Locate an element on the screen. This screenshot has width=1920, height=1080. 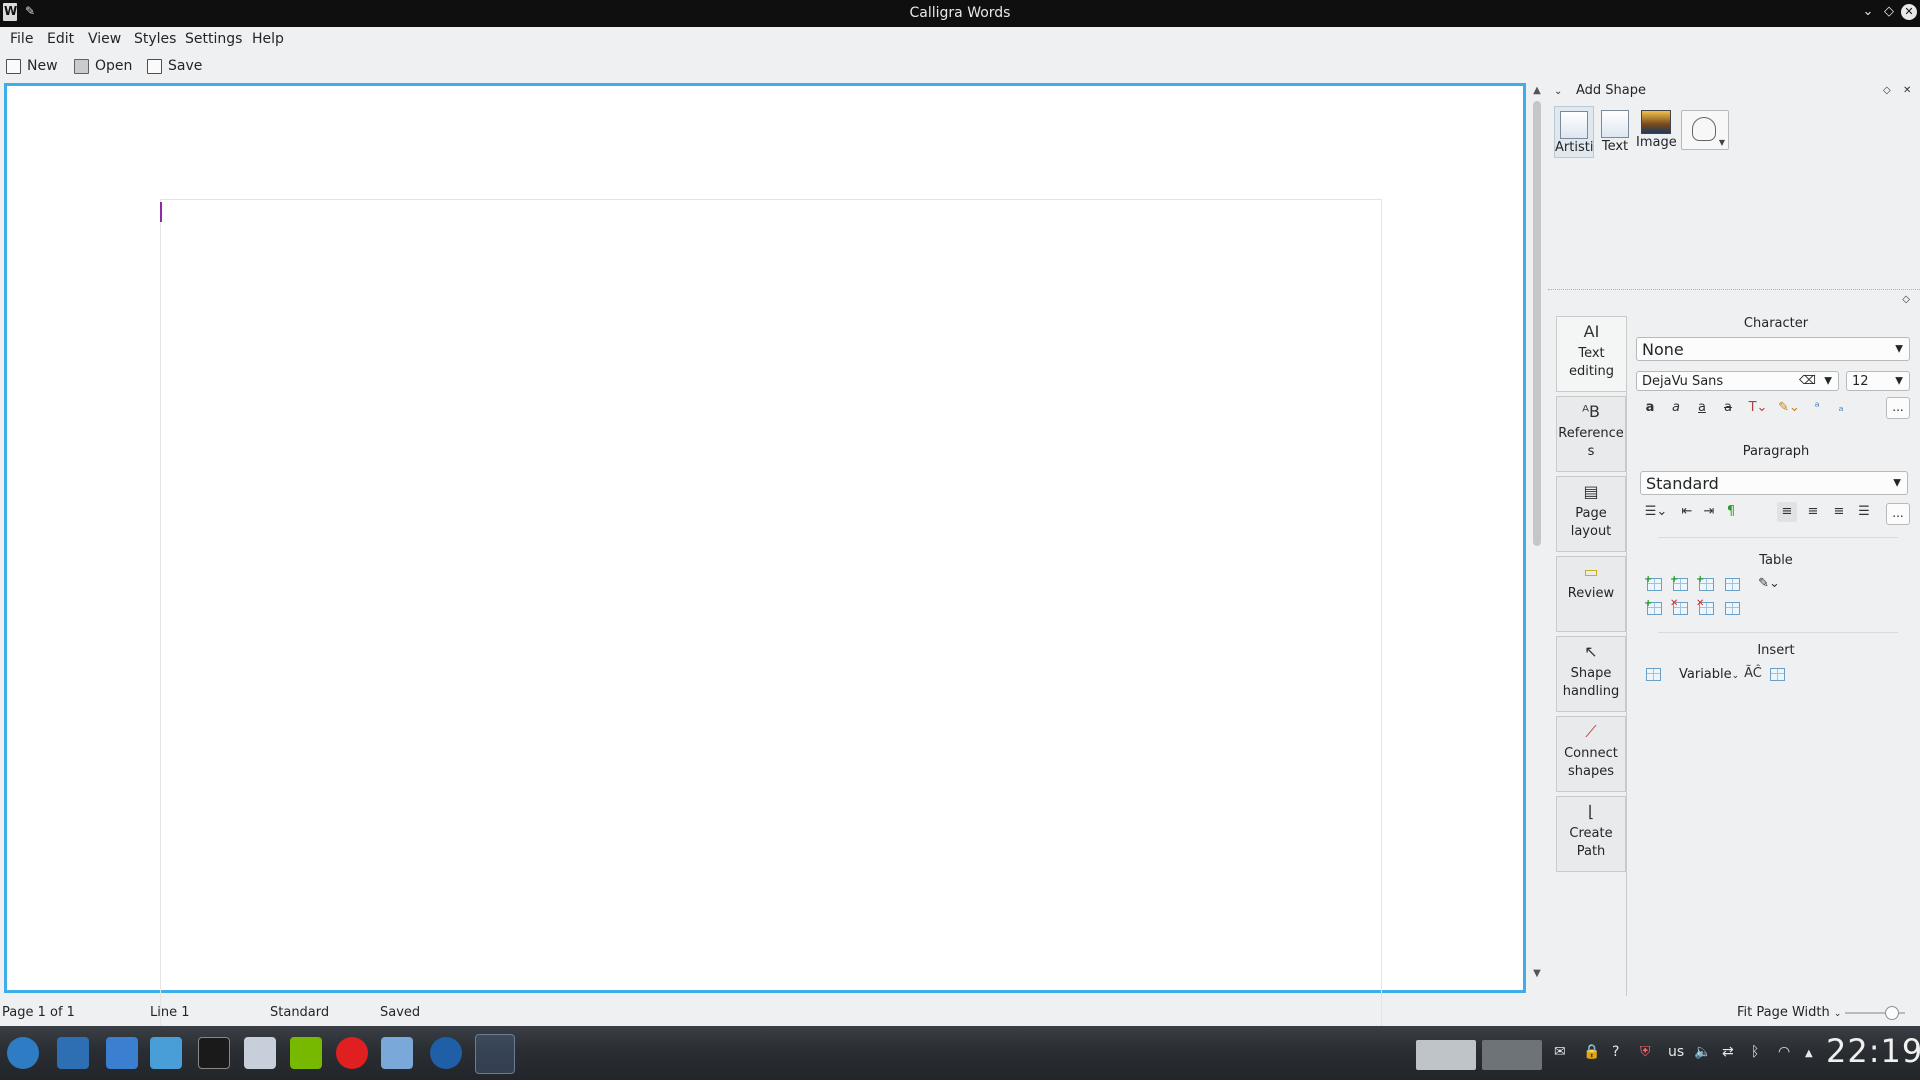
calligra-words-task-icon is located at coordinates (495, 1054).